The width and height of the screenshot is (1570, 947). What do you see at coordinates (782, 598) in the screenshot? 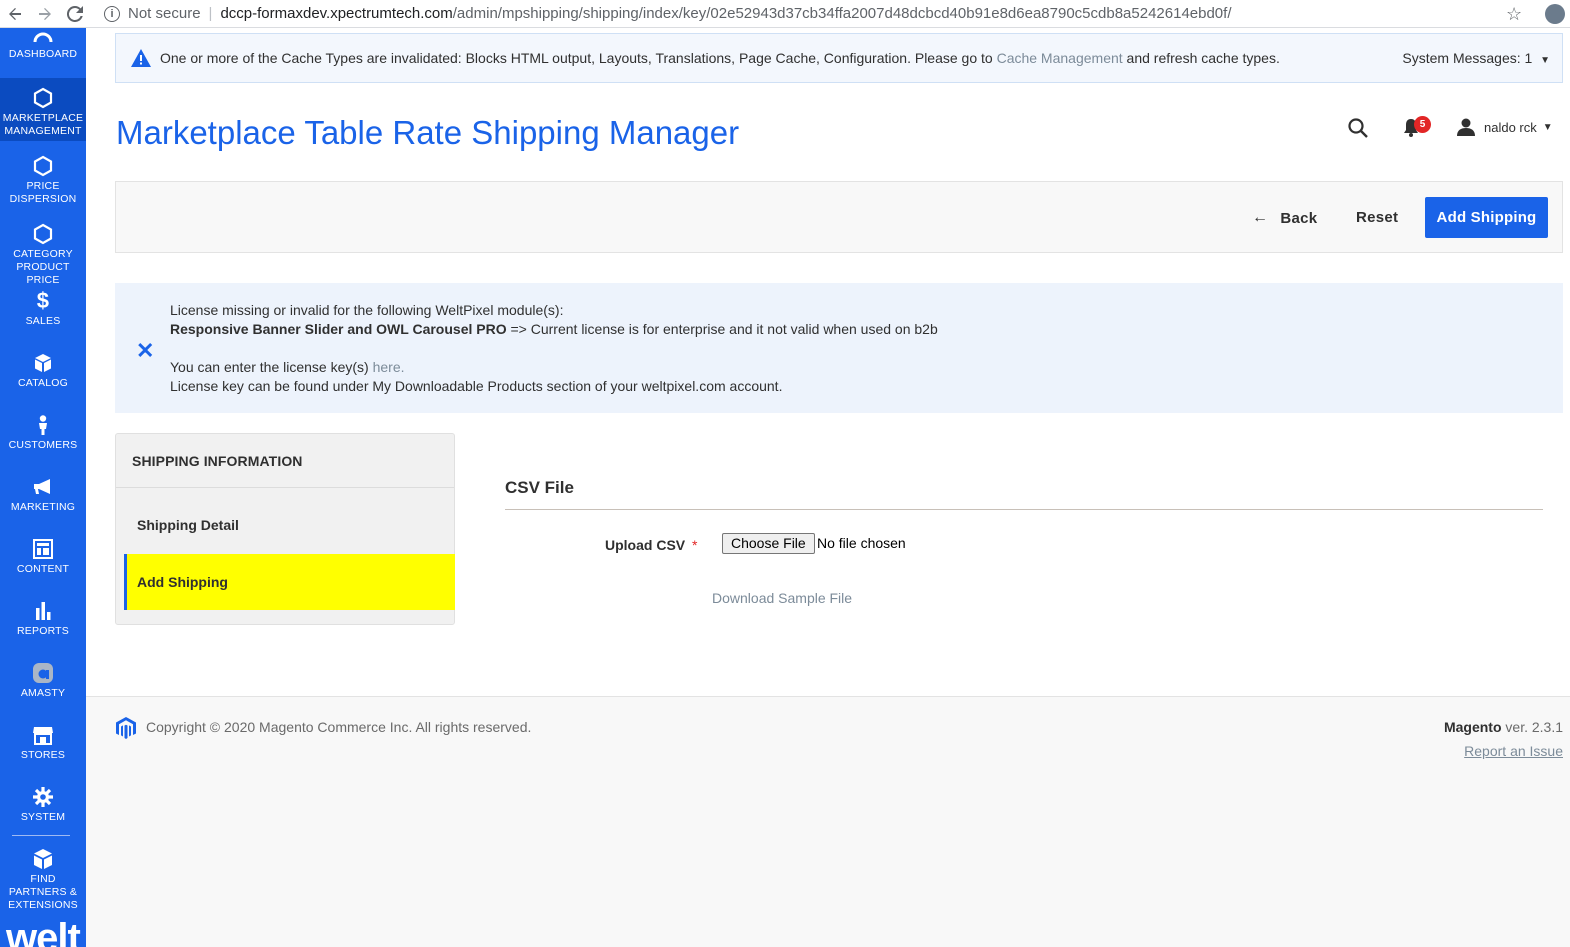
I see `download-sample-link: Download Sample File` at bounding box center [782, 598].